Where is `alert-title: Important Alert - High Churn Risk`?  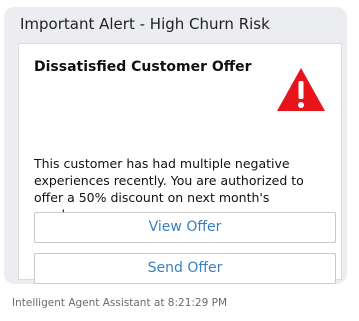
alert-title: Important Alert - High Churn Risk is located at coordinates (145, 24).